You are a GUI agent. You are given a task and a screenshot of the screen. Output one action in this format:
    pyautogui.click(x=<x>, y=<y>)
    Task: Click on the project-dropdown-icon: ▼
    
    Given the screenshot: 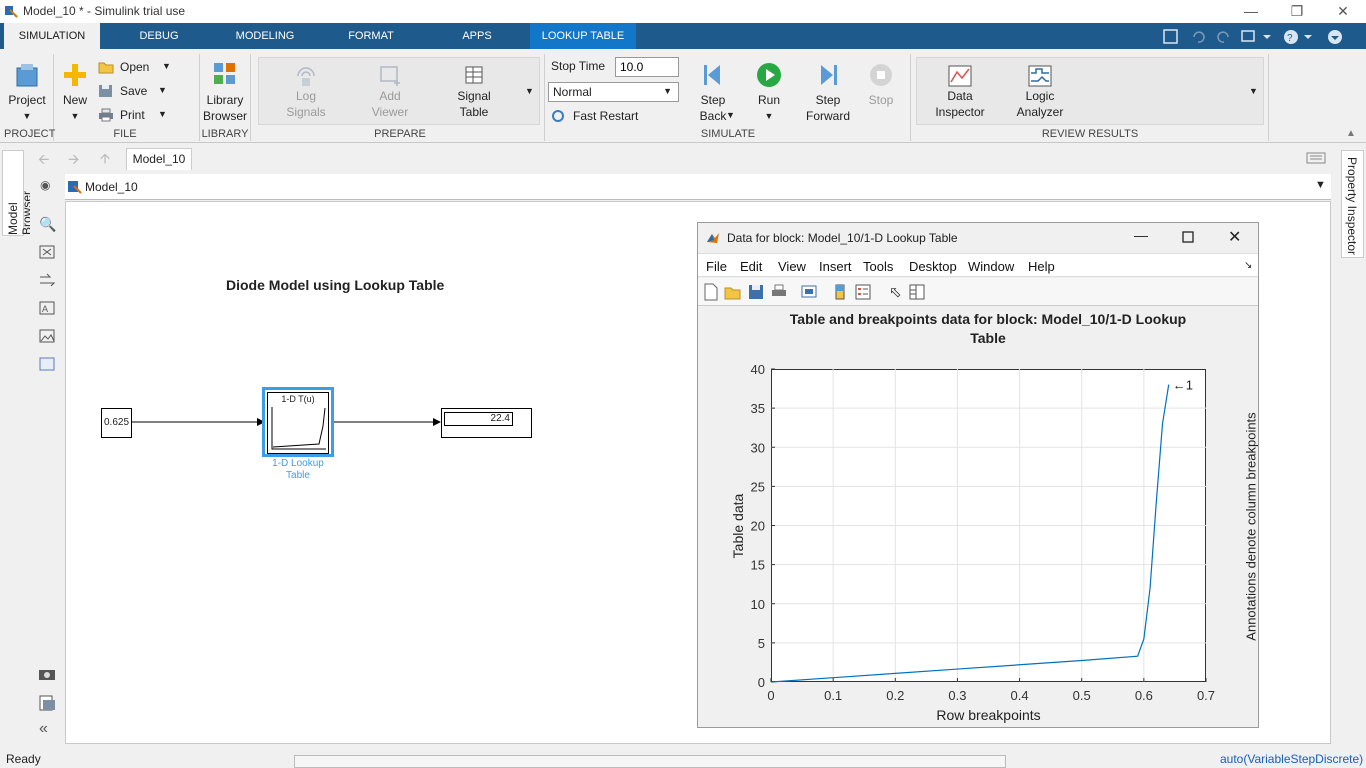 What is the action you would take?
    pyautogui.click(x=27, y=116)
    